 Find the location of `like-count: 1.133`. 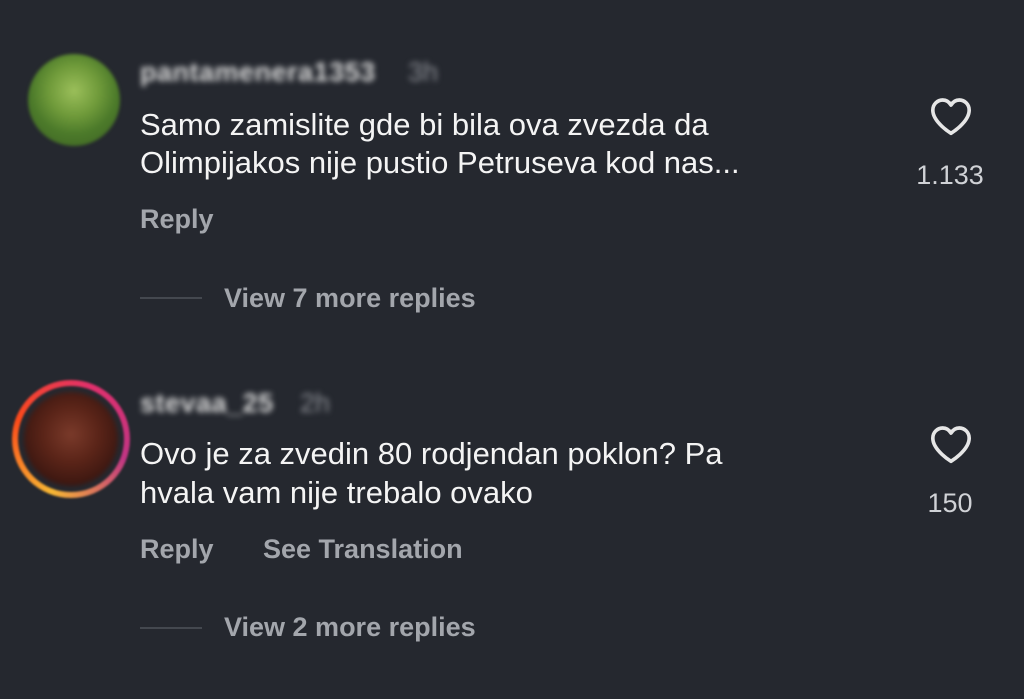

like-count: 1.133 is located at coordinates (950, 175).